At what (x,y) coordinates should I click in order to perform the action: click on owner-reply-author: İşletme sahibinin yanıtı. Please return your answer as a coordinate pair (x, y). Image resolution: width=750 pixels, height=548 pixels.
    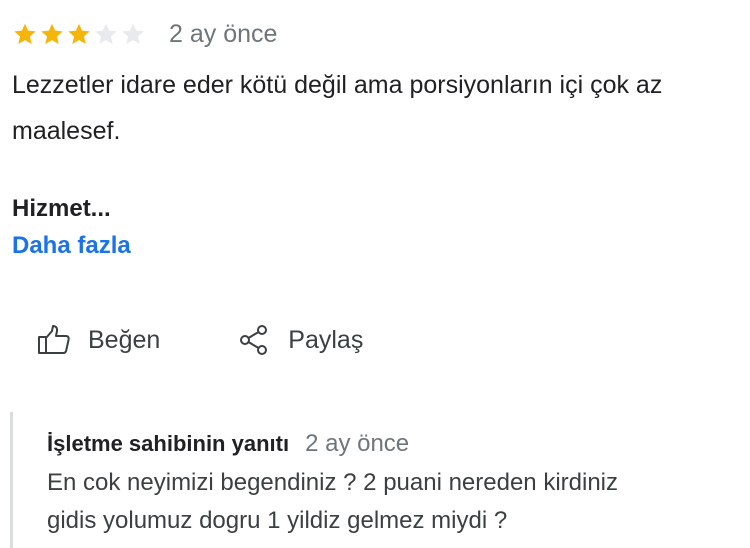
    Looking at the image, I should click on (168, 443).